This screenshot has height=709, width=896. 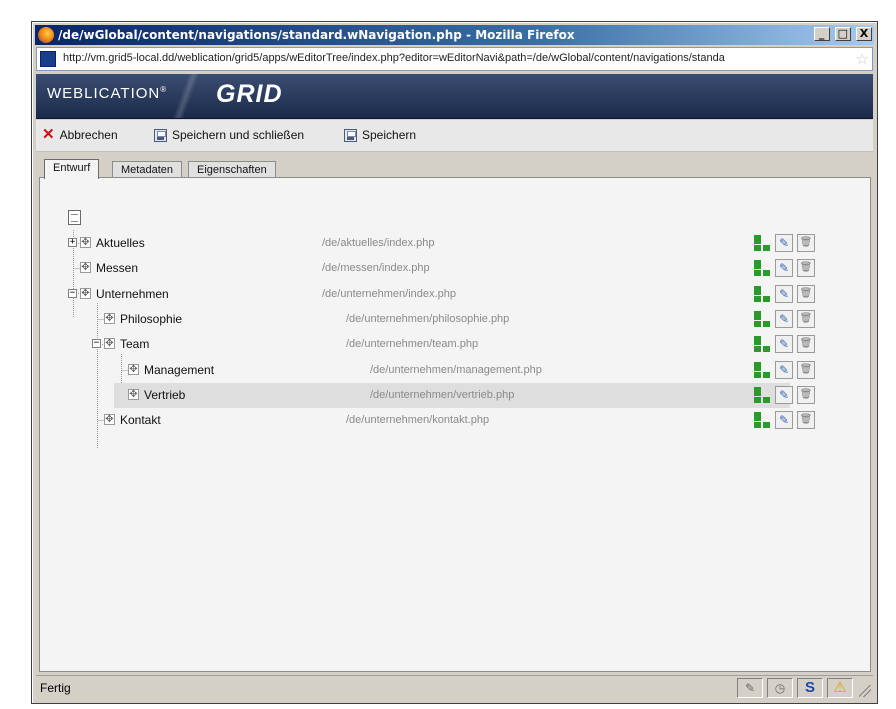 What do you see at coordinates (72, 242) in the screenshot?
I see `expand-icon: +` at bounding box center [72, 242].